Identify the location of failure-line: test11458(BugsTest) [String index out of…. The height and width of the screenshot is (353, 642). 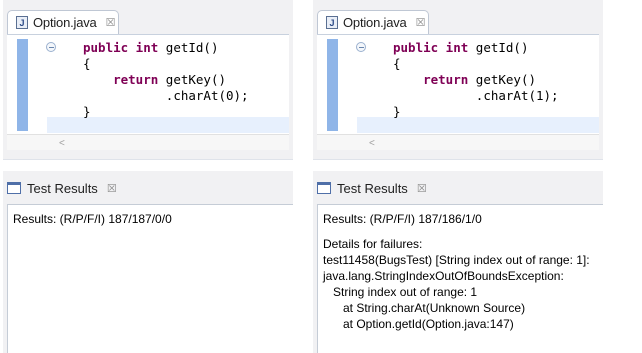
(456, 260).